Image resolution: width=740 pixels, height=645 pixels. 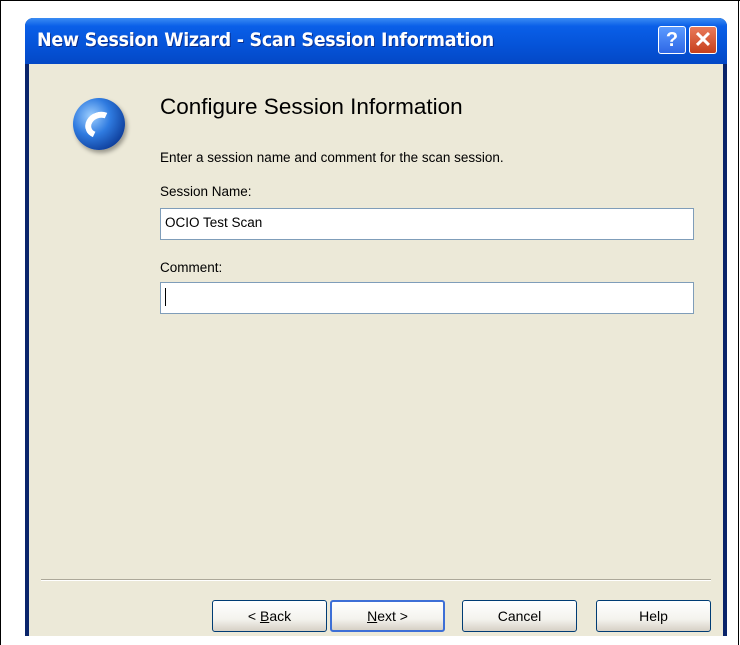 I want to click on frame-left-line, so click(x=0, y=322).